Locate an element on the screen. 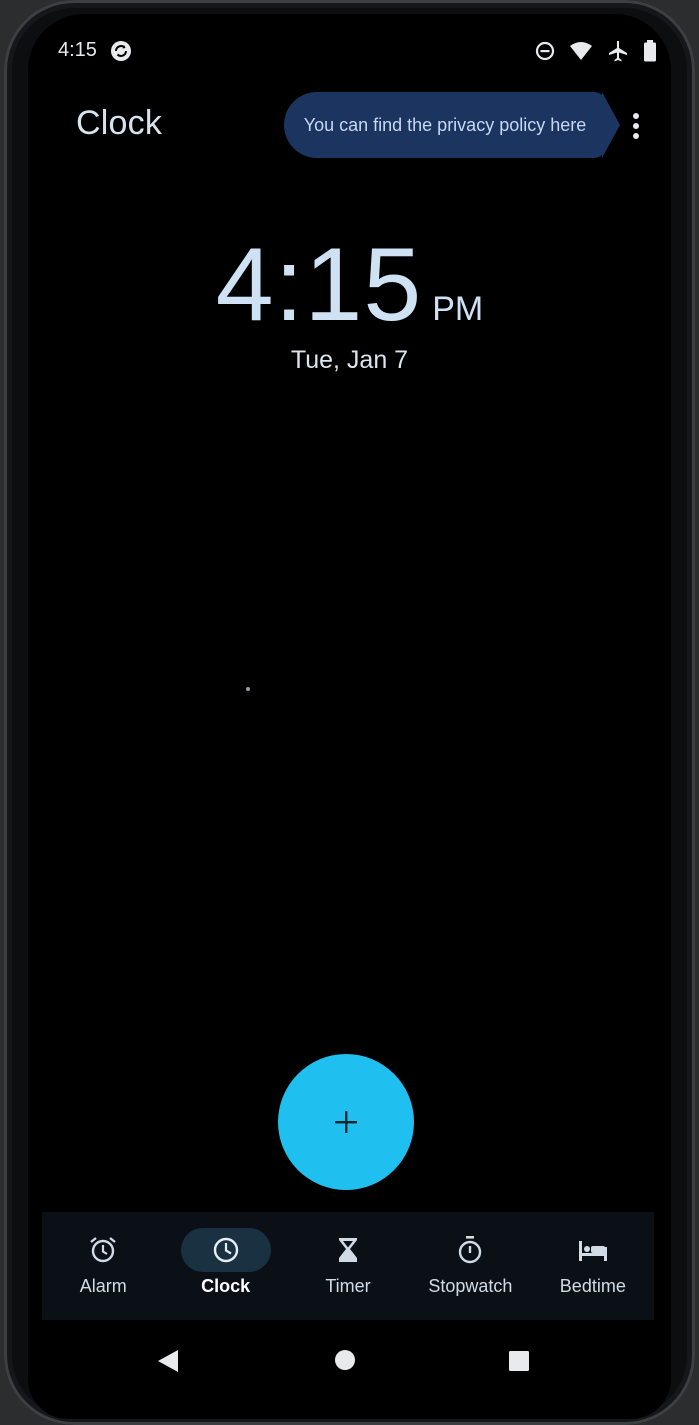 The width and height of the screenshot is (699, 1425). privacy-policy-tooltip: You can find the privacy policy here is located at coordinates (445, 125).